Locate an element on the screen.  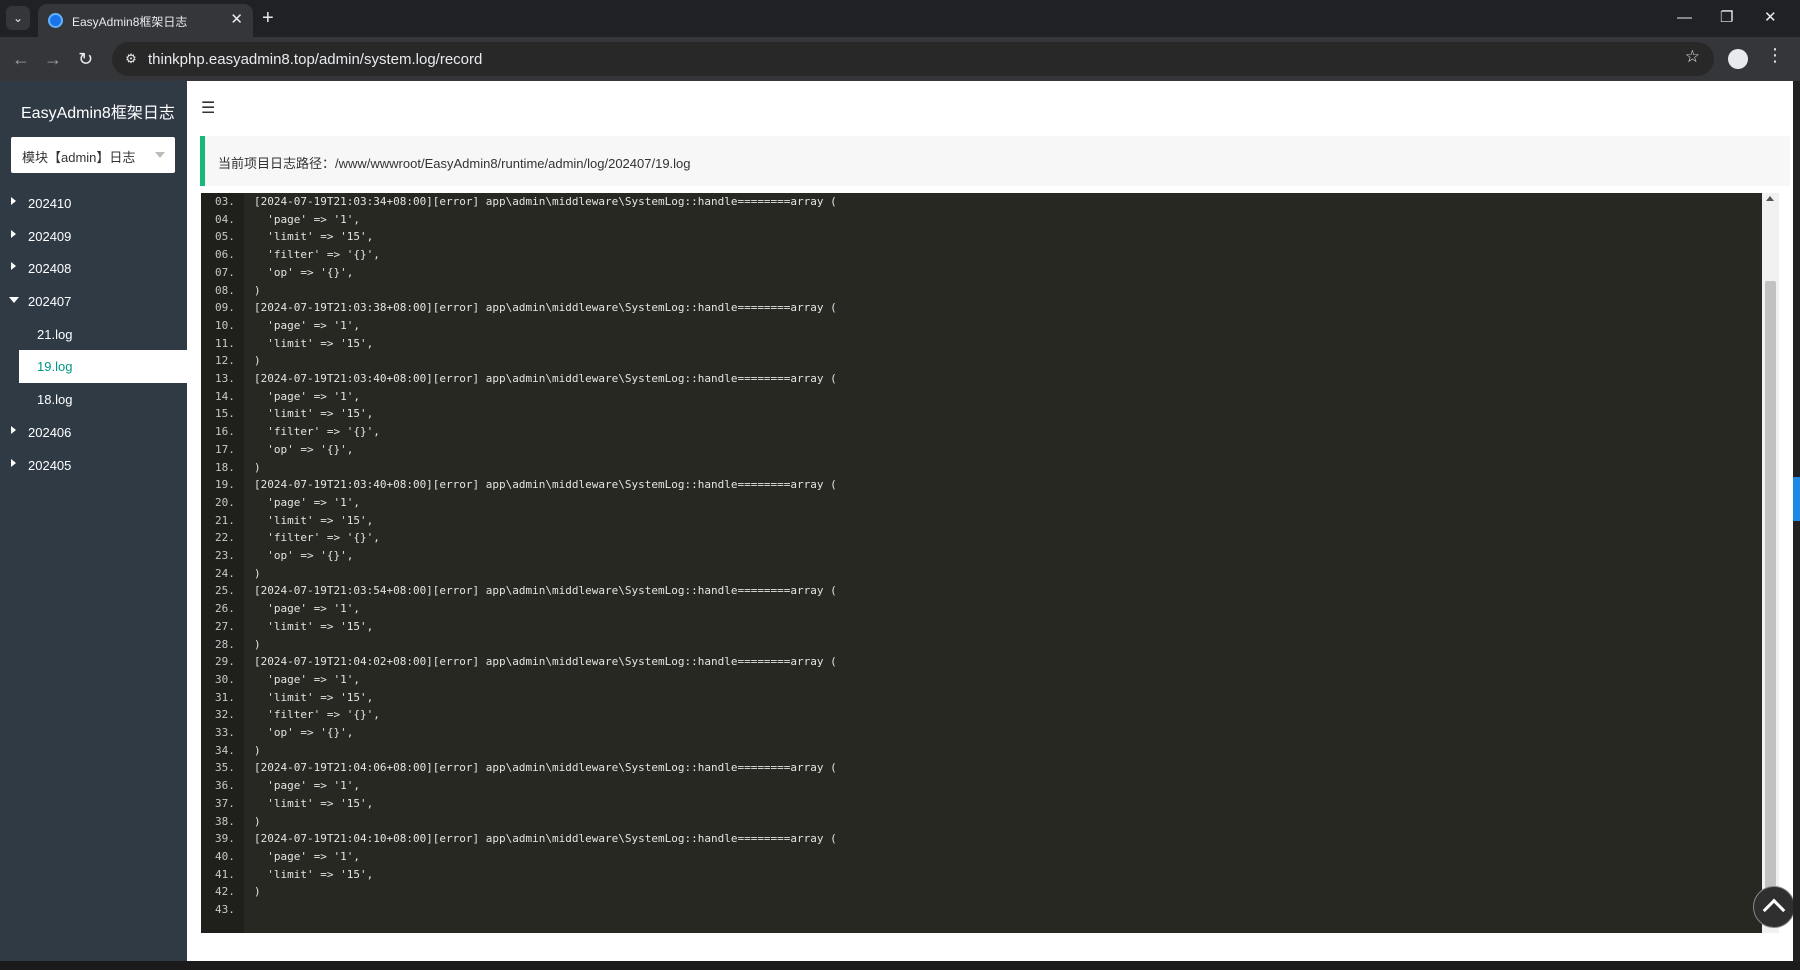
log-line: 37. 'limit' => '15', is located at coordinates (981, 804).